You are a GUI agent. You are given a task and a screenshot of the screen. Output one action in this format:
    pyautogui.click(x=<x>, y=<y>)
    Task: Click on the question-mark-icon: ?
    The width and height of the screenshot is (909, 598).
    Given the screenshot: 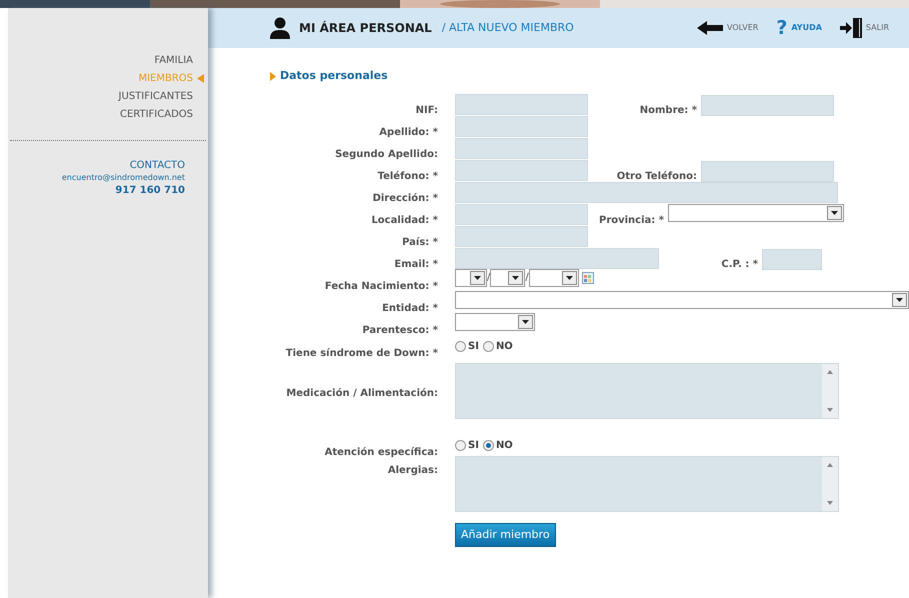 What is the action you would take?
    pyautogui.click(x=782, y=28)
    